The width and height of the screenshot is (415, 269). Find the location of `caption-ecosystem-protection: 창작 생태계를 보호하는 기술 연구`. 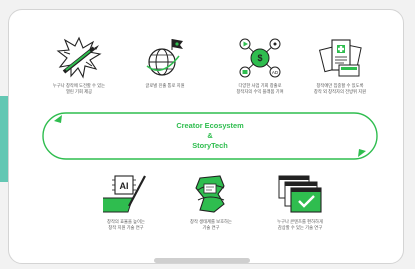

caption-ecosystem-protection: 창작 생태계를 보호하는 기술 연구 is located at coordinates (211, 224).